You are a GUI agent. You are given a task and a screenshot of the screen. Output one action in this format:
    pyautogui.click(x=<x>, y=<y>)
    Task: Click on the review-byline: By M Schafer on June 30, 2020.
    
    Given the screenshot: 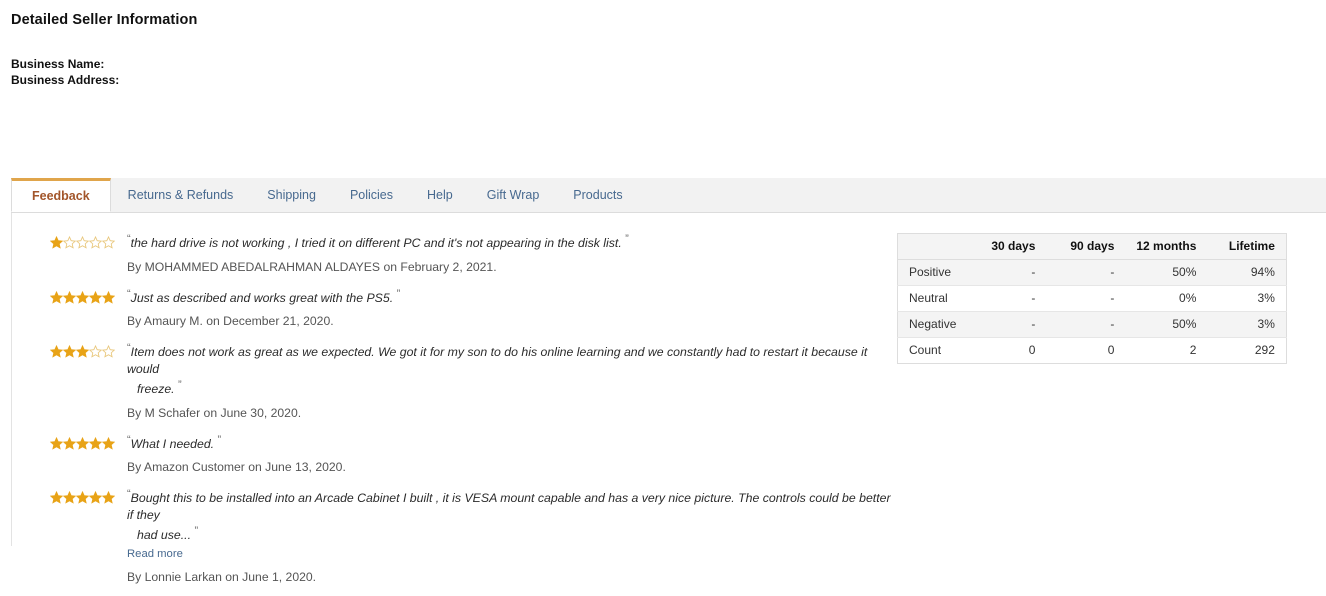 What is the action you would take?
    pyautogui.click(x=214, y=412)
    